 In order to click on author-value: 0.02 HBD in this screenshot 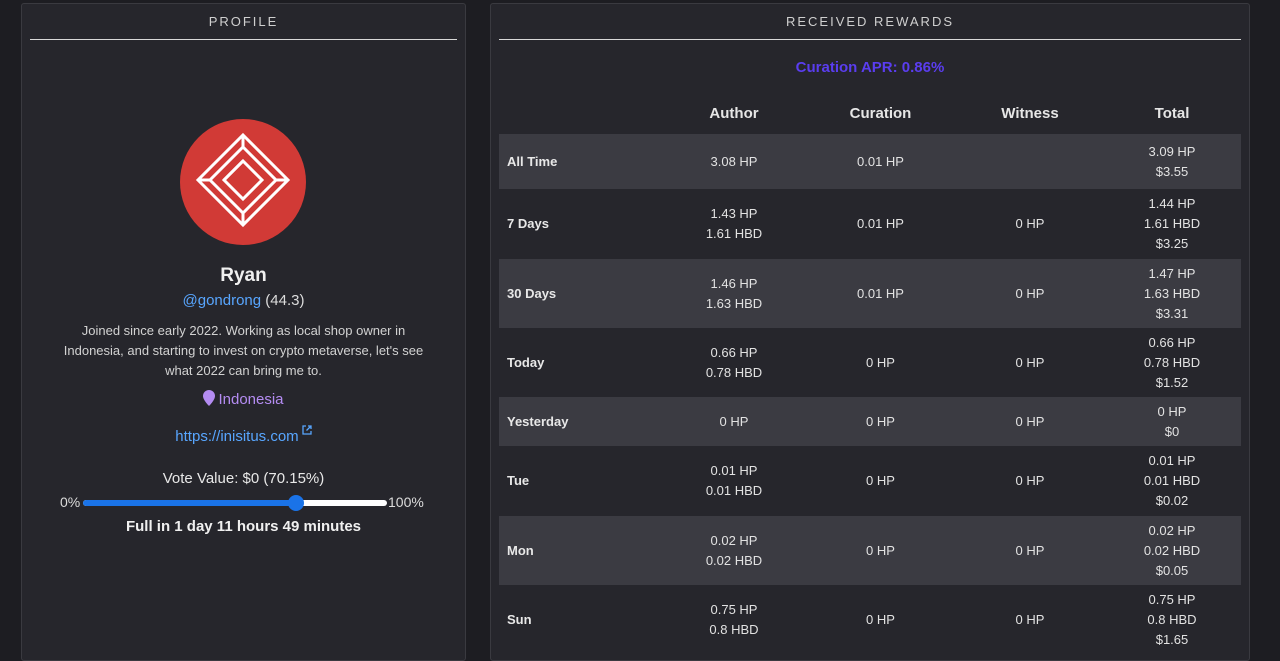, I will do `click(734, 560)`.